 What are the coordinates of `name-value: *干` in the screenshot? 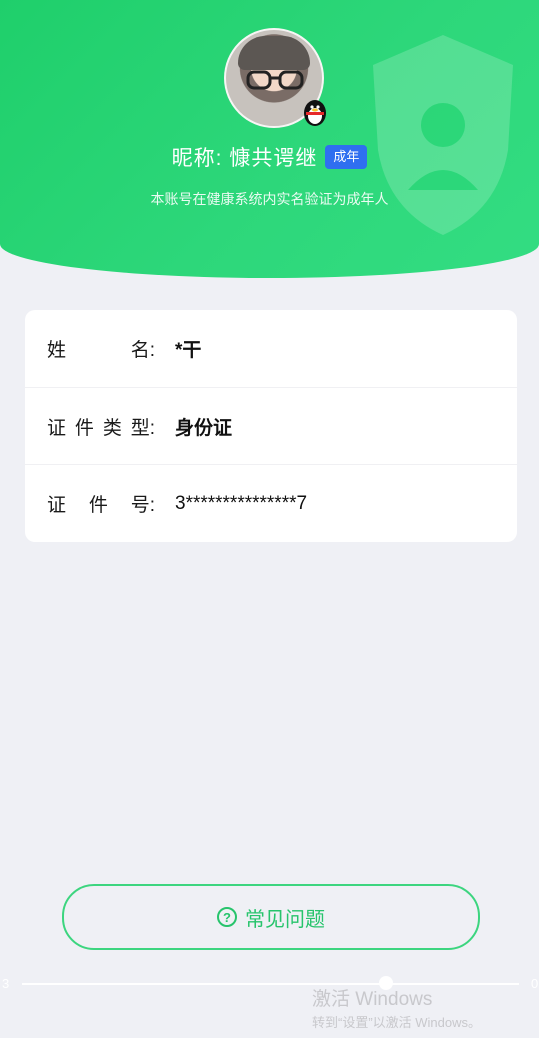 It's located at (188, 350).